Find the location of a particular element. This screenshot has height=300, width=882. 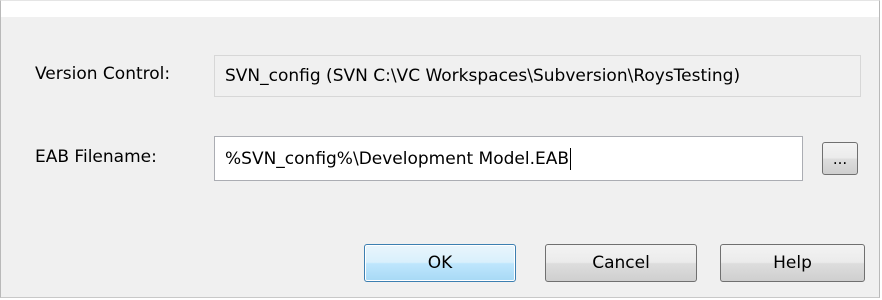

dialog-top-band is located at coordinates (440, 9).